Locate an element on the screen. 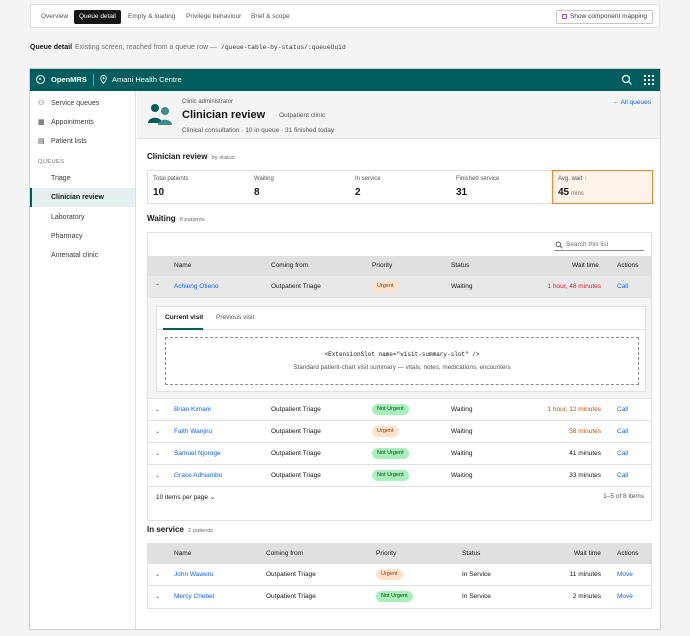  openmrs-logo-icon is located at coordinates (40, 79).